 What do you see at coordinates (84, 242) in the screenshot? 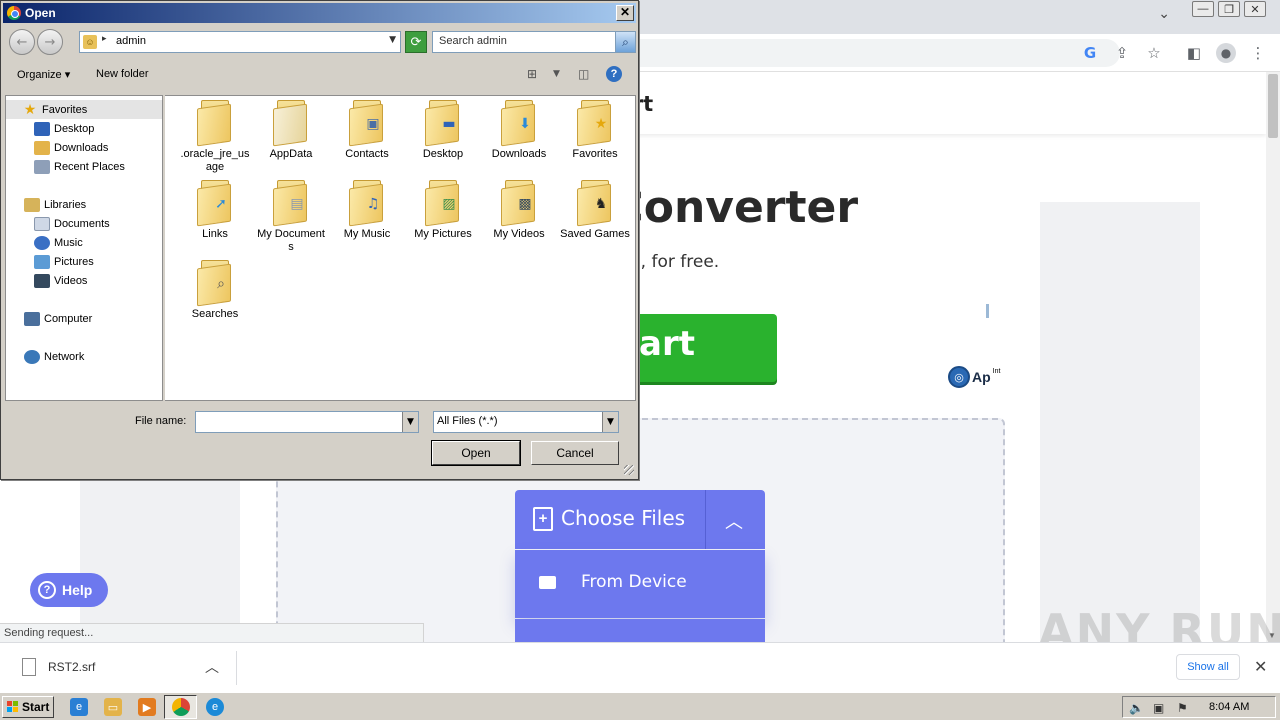
I see `nav-item-music: Music` at bounding box center [84, 242].